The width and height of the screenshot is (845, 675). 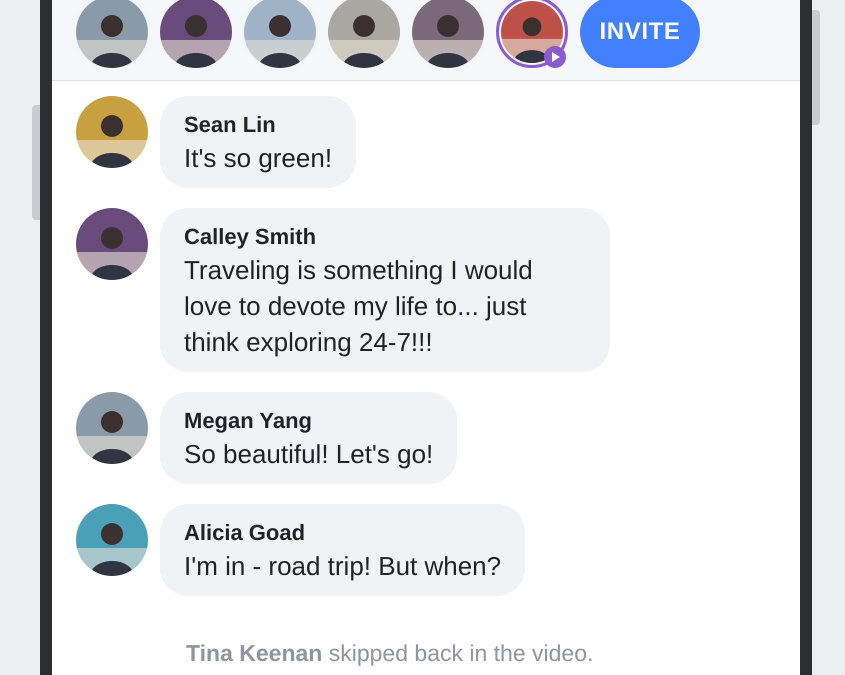 What do you see at coordinates (359, 306) in the screenshot?
I see `message-text: Traveling is something I would love to devote my life to... just think exploring 24-7!!!` at bounding box center [359, 306].